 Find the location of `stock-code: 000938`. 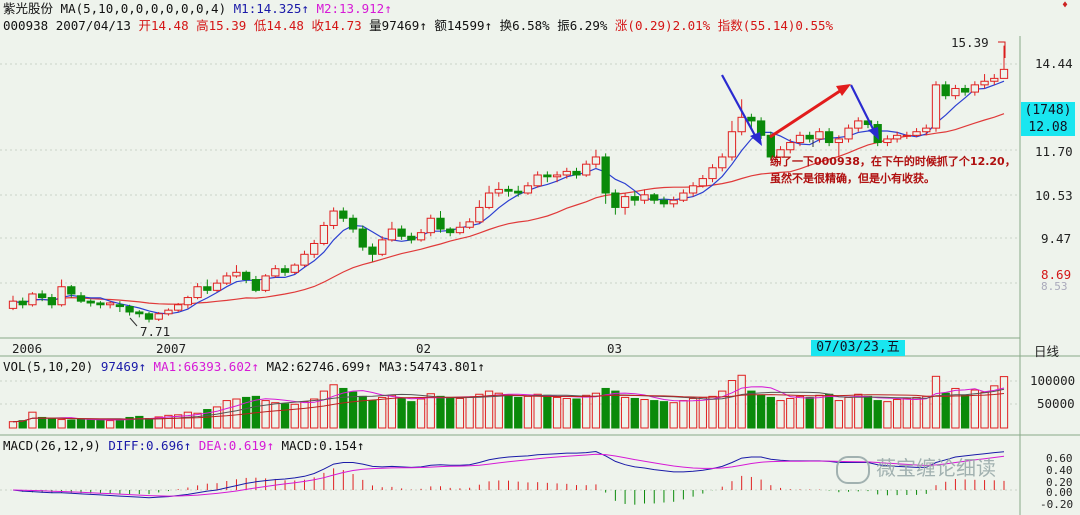

stock-code: 000938 is located at coordinates (26, 25).